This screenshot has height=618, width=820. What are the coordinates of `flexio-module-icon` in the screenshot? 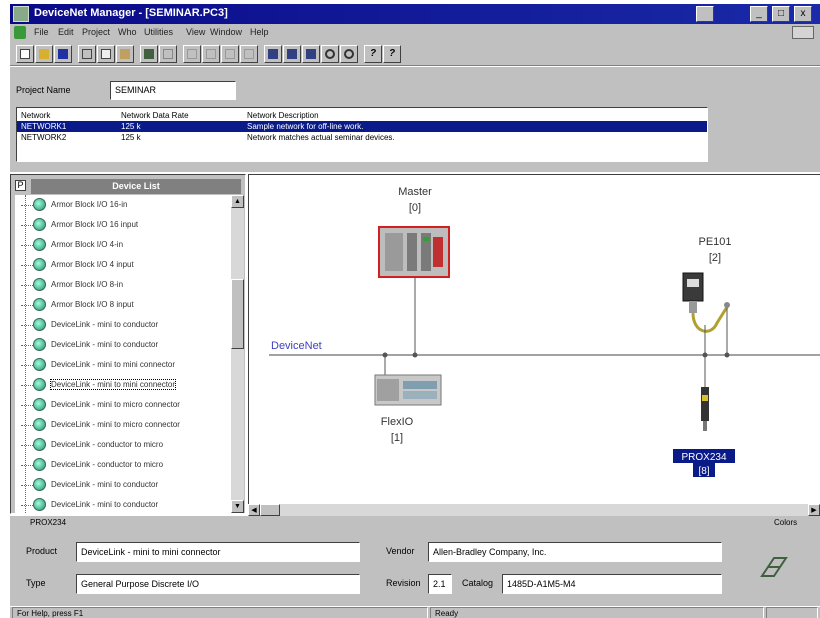 It's located at (408, 390).